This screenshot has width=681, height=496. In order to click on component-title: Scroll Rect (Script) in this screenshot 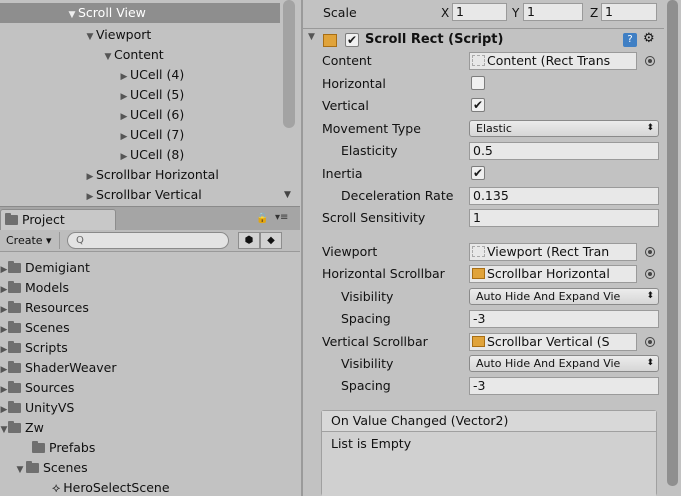, I will do `click(434, 39)`.